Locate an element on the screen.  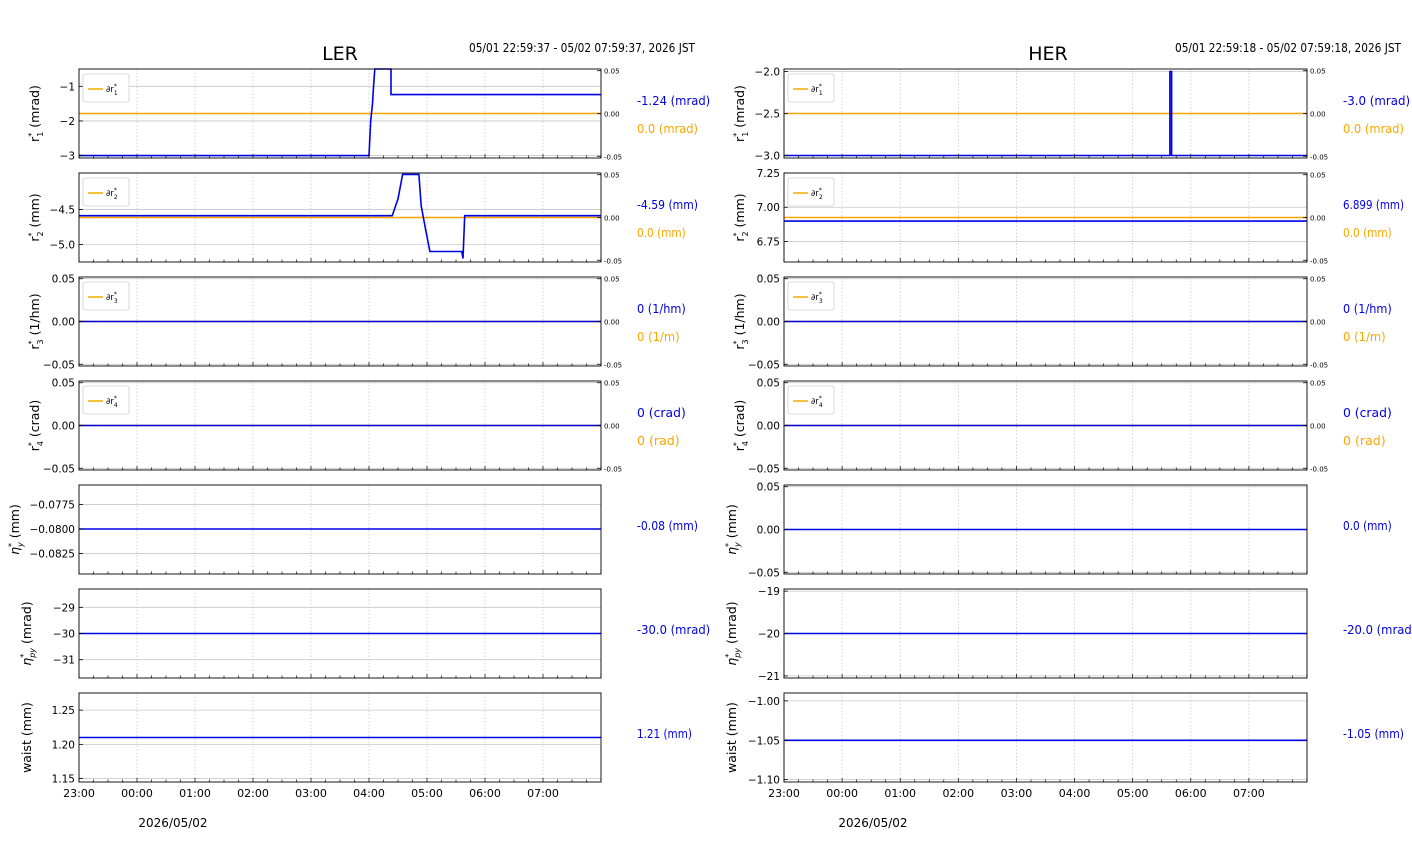
y-tick-label: 7.25 is located at coordinates (768, 174).